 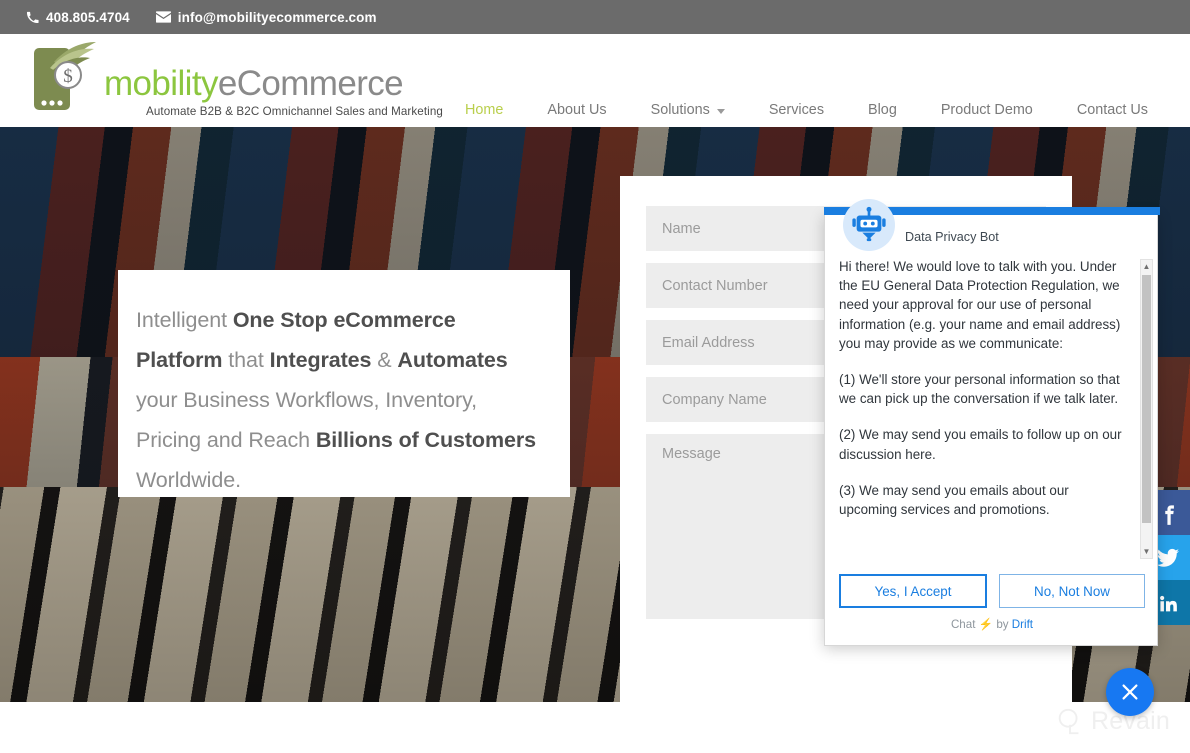 I want to click on hero-line-2-bold-integrates: Integrates, so click(x=320, y=360).